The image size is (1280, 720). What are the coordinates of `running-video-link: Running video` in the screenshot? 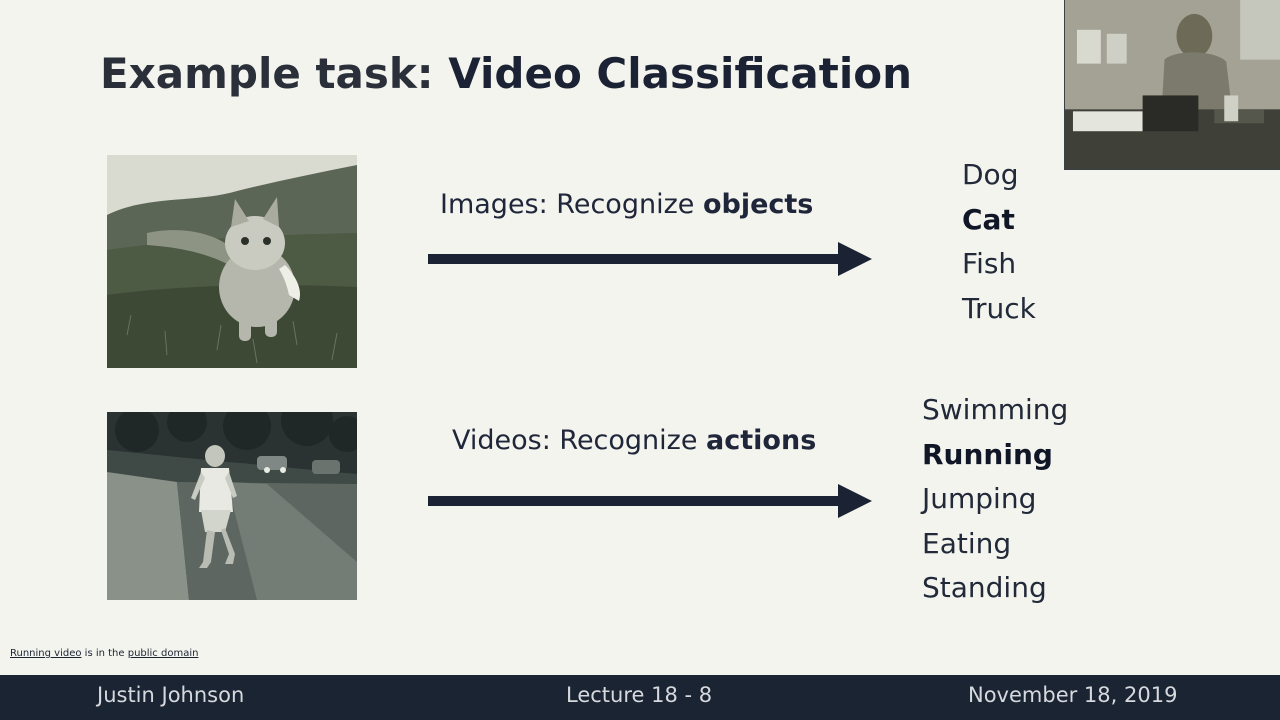 It's located at (45, 653).